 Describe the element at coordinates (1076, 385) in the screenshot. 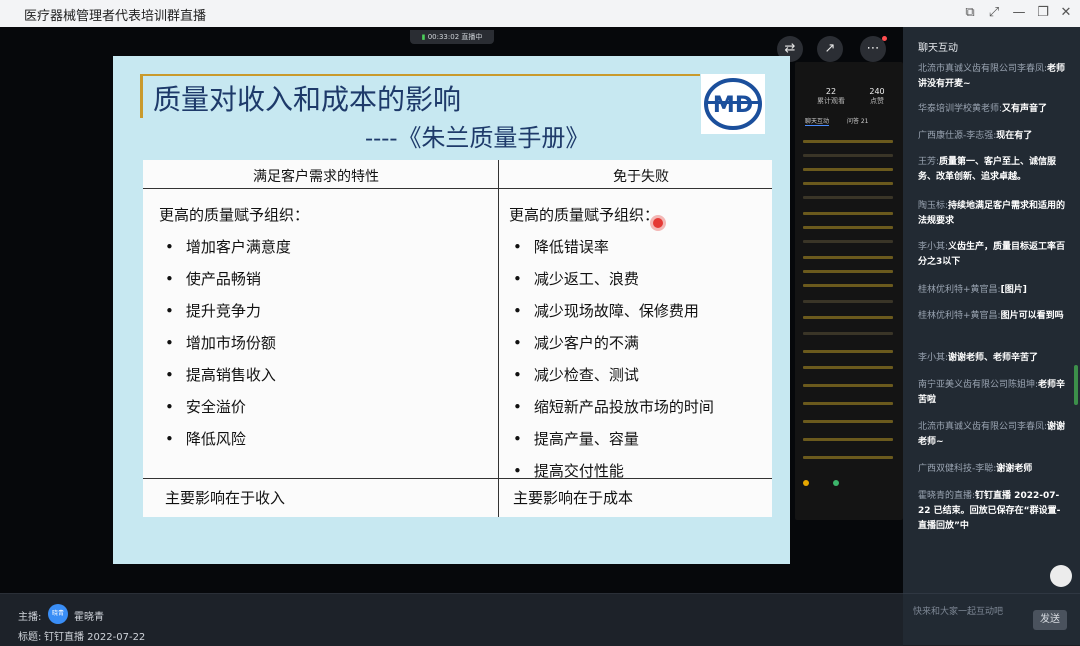

I see `chat-scrollbar` at that location.